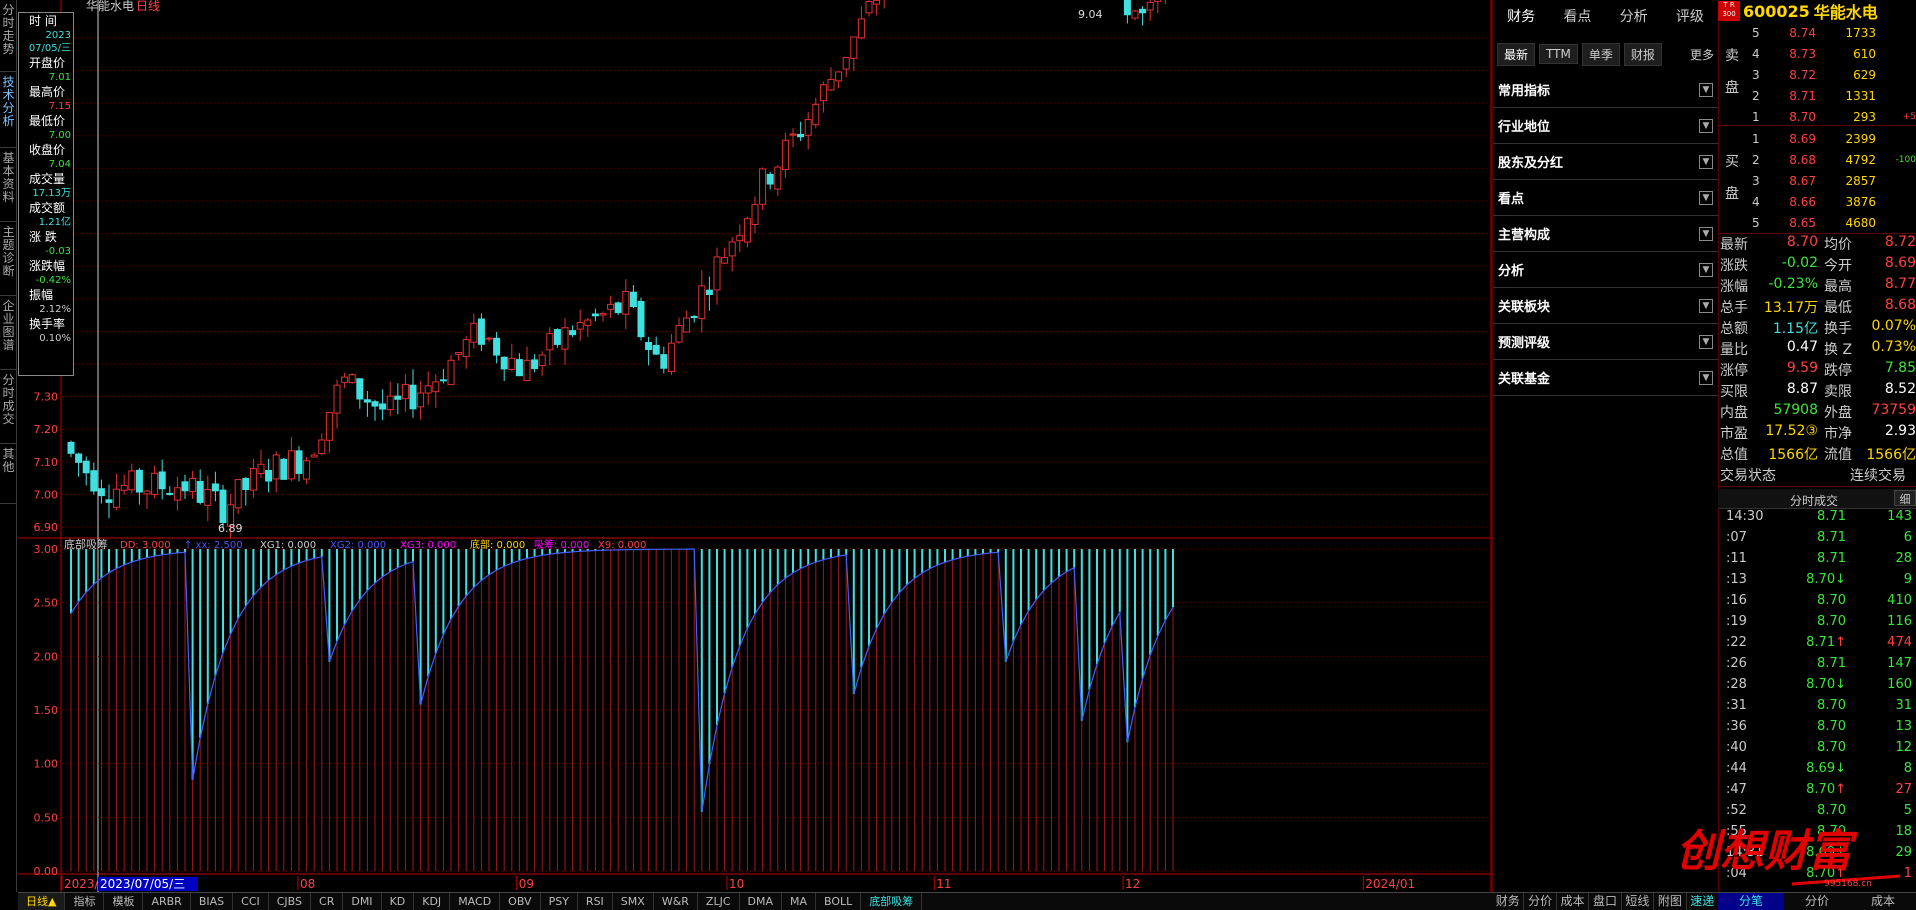  I want to click on x-axis-label: 11, so click(943, 884).